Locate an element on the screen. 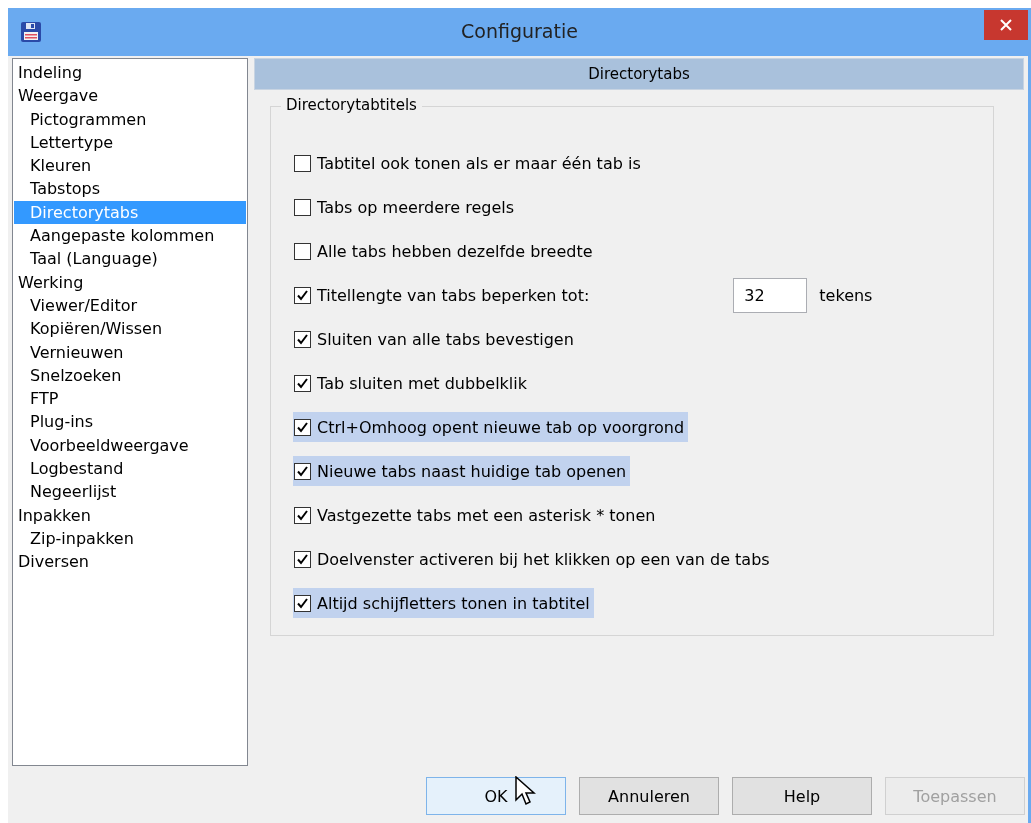  tree-item: Kleuren is located at coordinates (130, 166).